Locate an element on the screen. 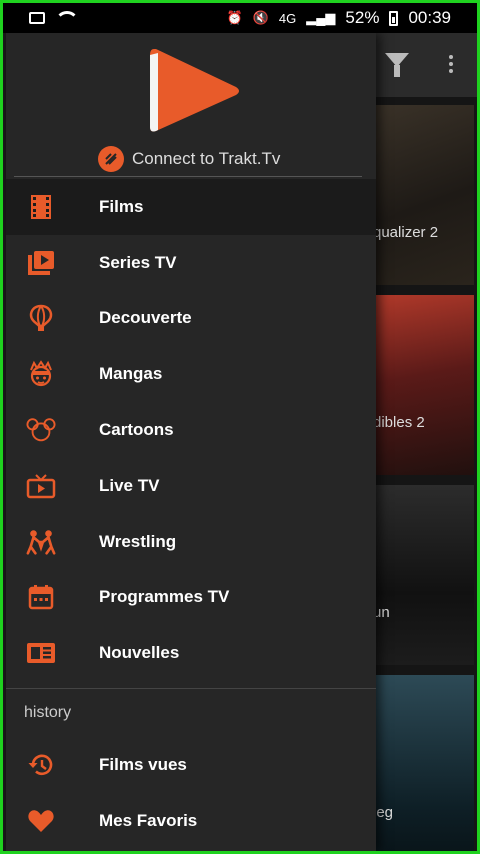 The width and height of the screenshot is (480, 854). trakt-connect-link: Connect to Trakt.Tv is located at coordinates (189, 159).